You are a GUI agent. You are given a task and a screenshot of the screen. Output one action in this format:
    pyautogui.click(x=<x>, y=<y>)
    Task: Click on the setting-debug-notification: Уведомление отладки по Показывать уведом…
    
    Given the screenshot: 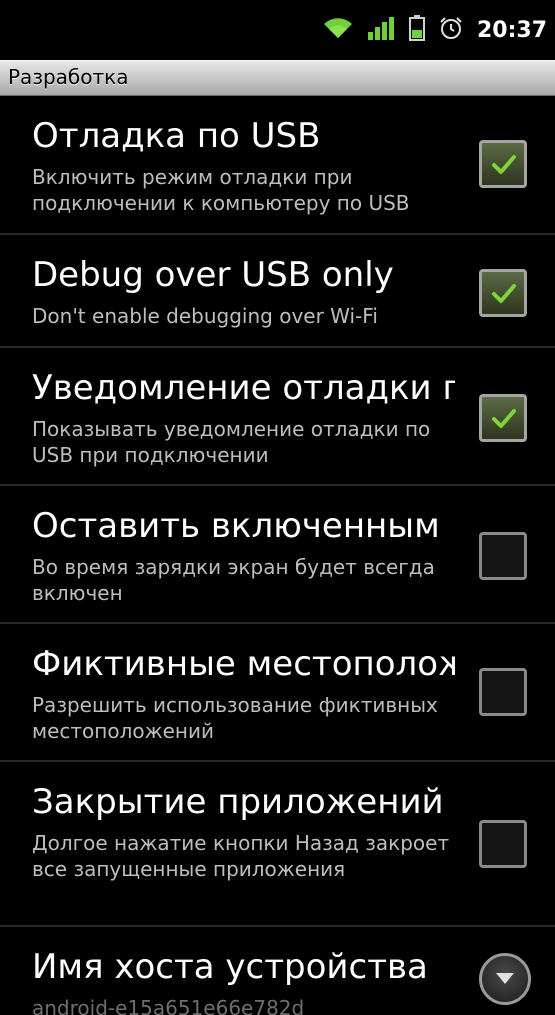 What is the action you would take?
    pyautogui.click(x=277, y=417)
    